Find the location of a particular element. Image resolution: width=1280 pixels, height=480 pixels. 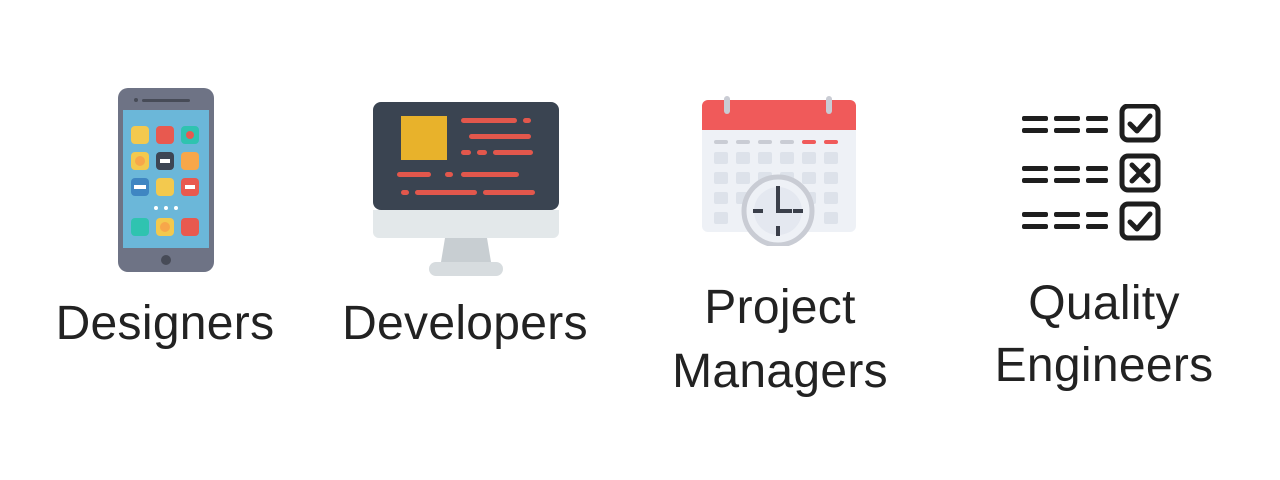

role-label-line: Quality is located at coordinates (1104, 303).